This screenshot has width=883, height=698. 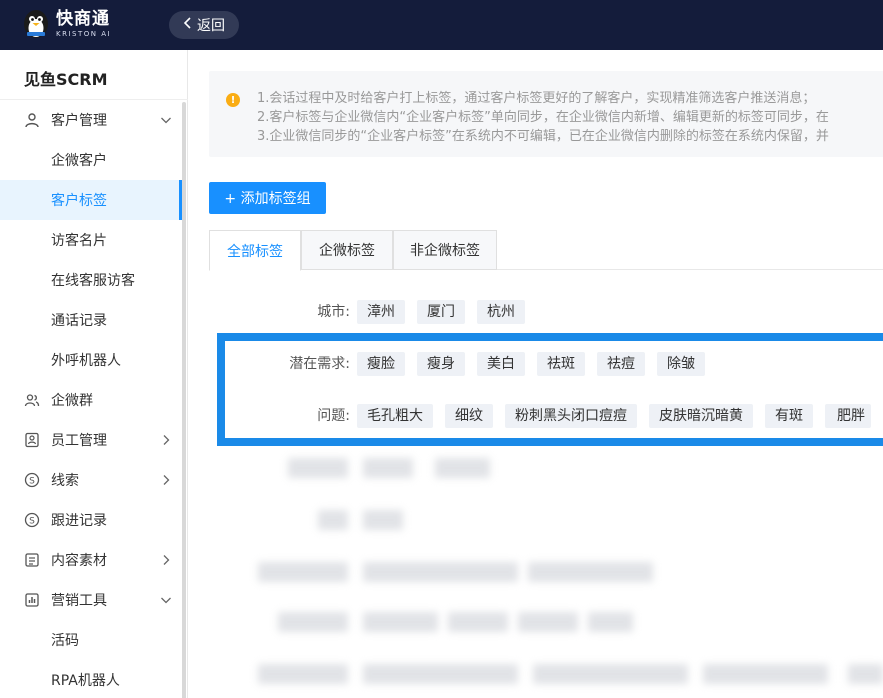 What do you see at coordinates (32, 440) in the screenshot?
I see `employee-icon` at bounding box center [32, 440].